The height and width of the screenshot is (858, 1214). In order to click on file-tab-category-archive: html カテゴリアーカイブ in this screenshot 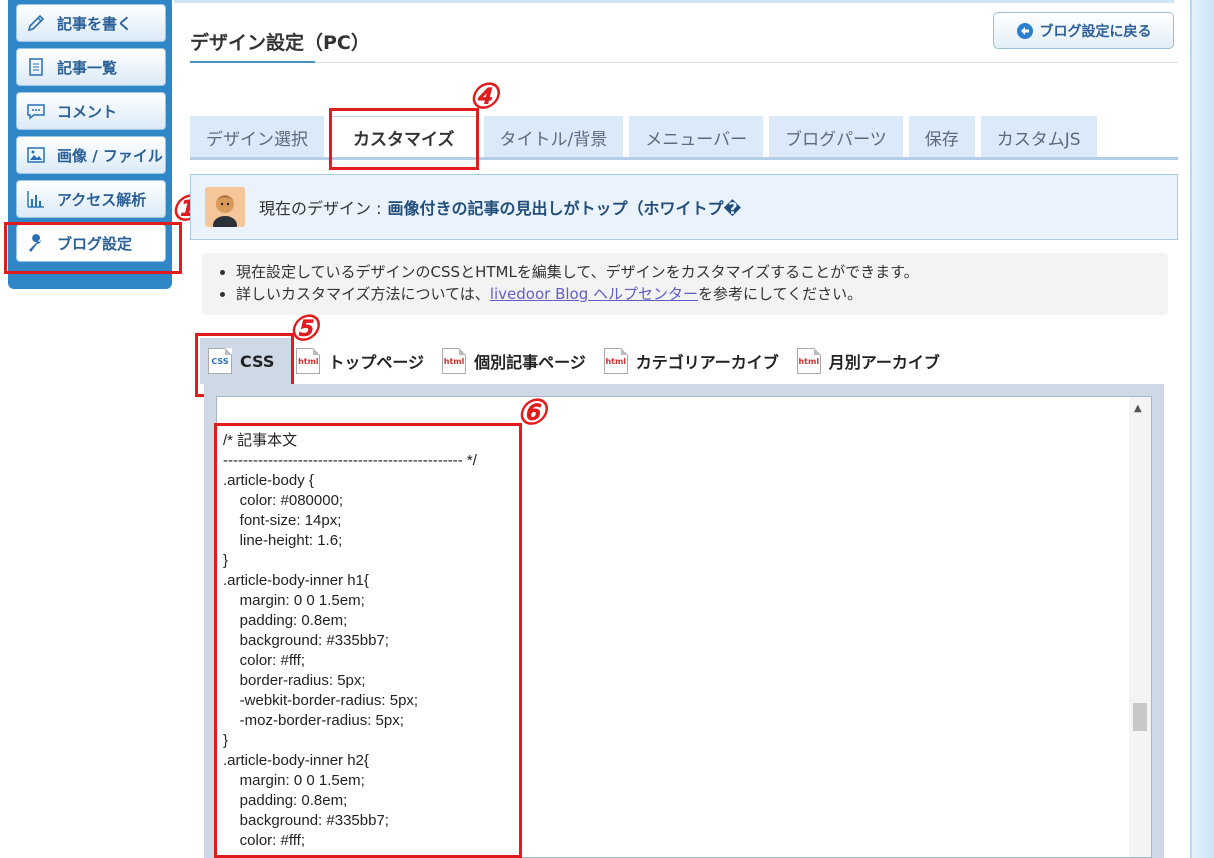, I will do `click(691, 361)`.